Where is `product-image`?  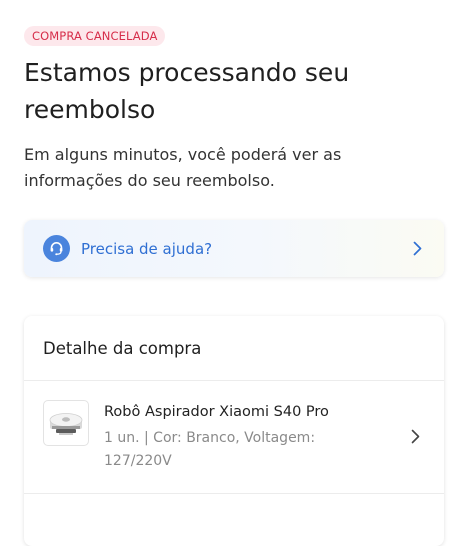
product-image is located at coordinates (66, 423).